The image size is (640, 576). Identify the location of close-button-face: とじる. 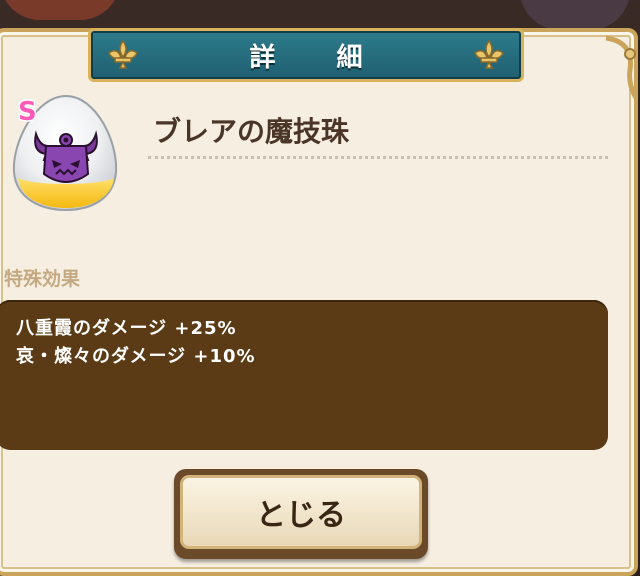
(301, 512).